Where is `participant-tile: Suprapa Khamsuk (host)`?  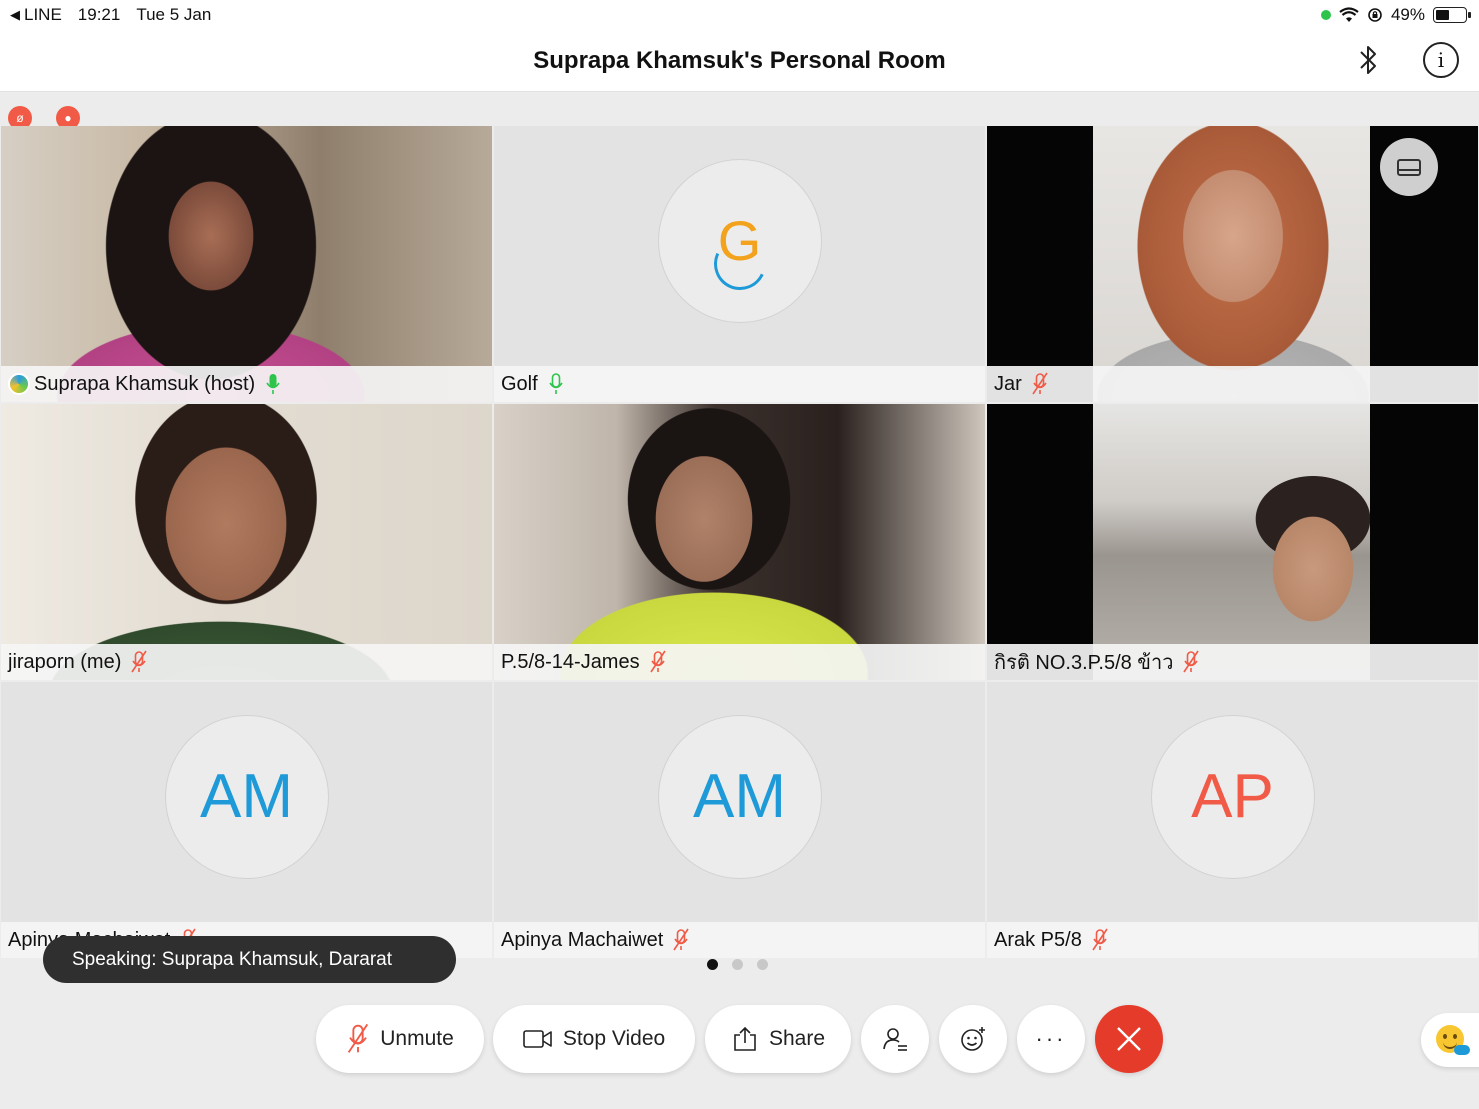 participant-tile: Suprapa Khamsuk (host) is located at coordinates (246, 264).